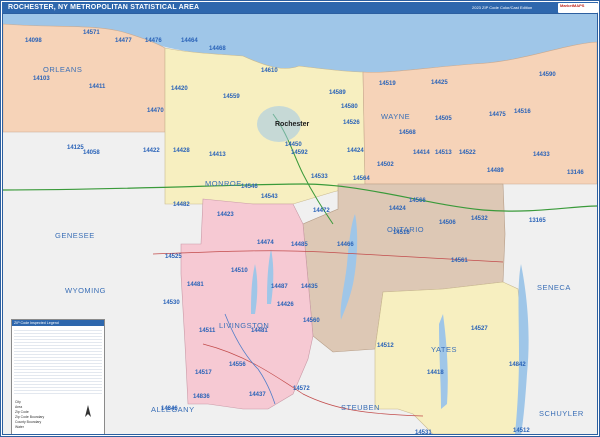 This screenshot has width=600, height=437. Describe the element at coordinates (153, 41) in the screenshot. I see `zip-label: 14476` at that location.